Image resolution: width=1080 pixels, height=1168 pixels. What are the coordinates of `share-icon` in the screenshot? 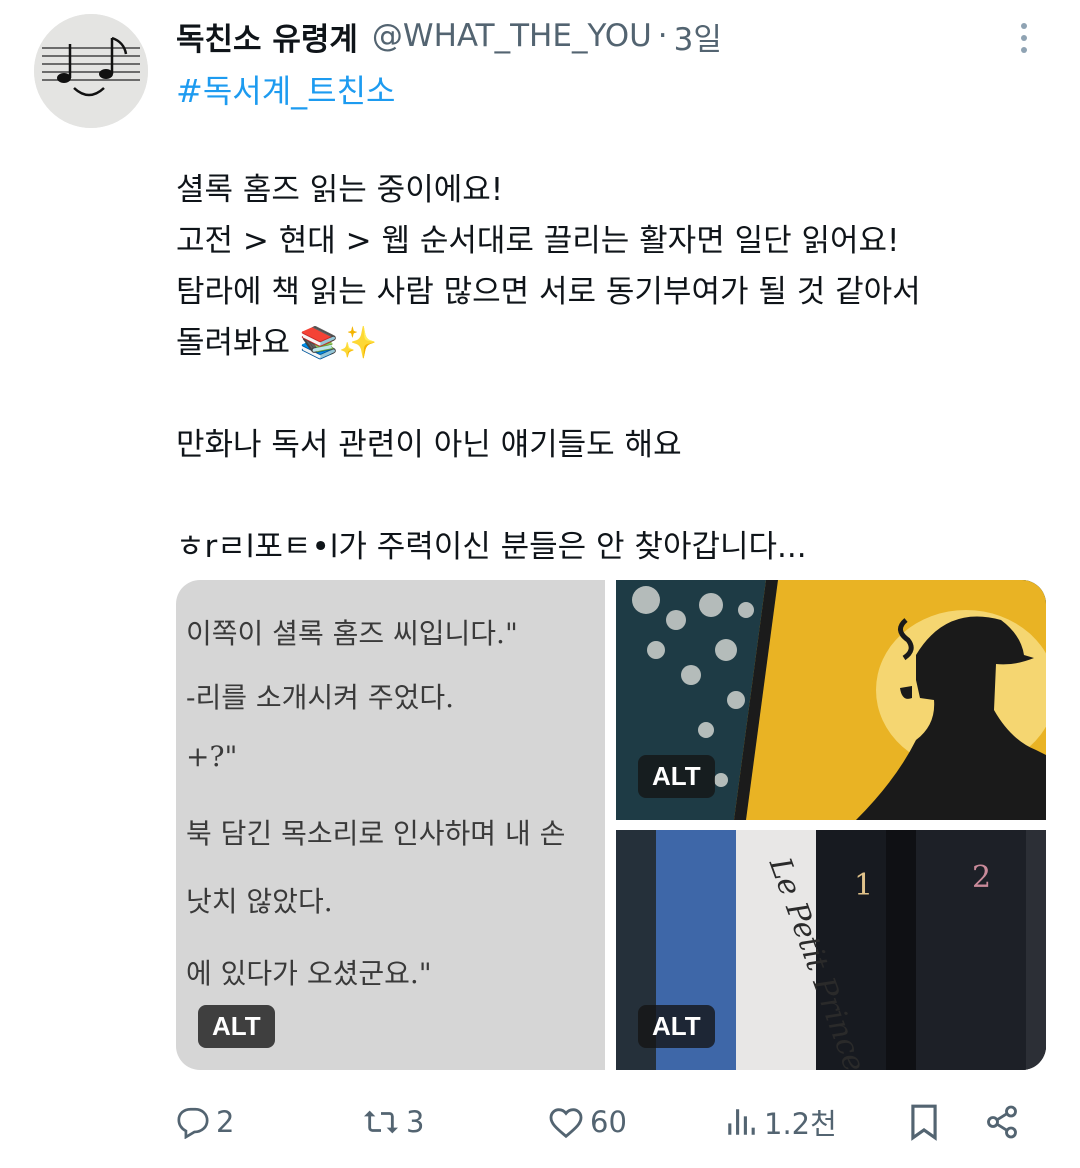 It's located at (1002, 1122).